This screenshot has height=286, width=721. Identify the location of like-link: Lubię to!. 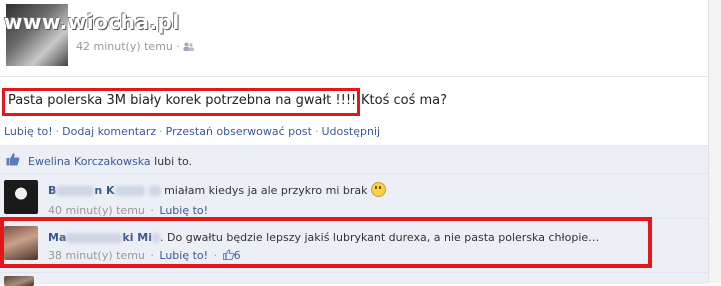
(28, 131).